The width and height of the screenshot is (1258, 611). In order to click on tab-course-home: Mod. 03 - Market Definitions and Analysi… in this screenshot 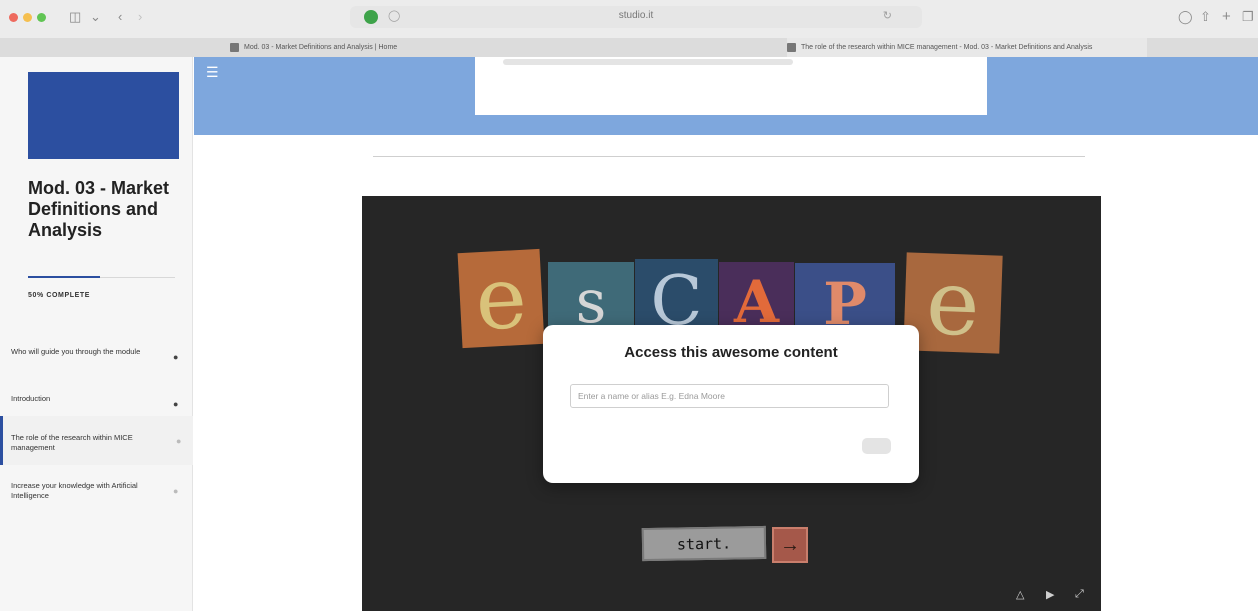, I will do `click(420, 47)`.